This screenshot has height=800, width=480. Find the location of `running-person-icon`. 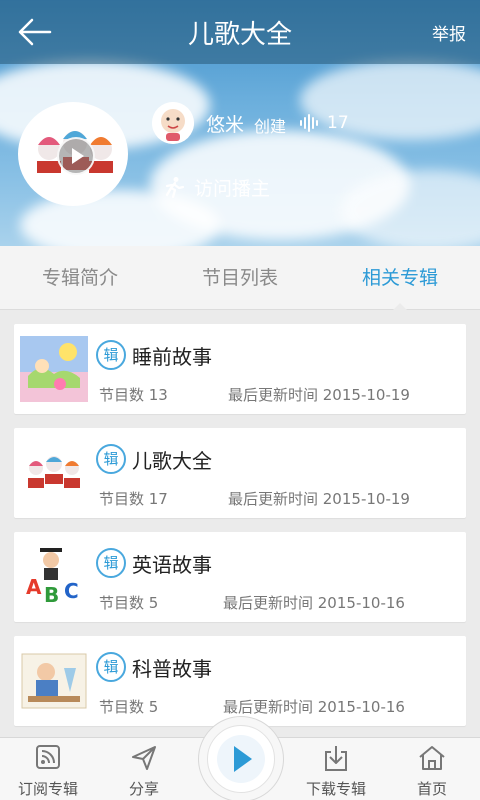

running-person-icon is located at coordinates (175, 187).